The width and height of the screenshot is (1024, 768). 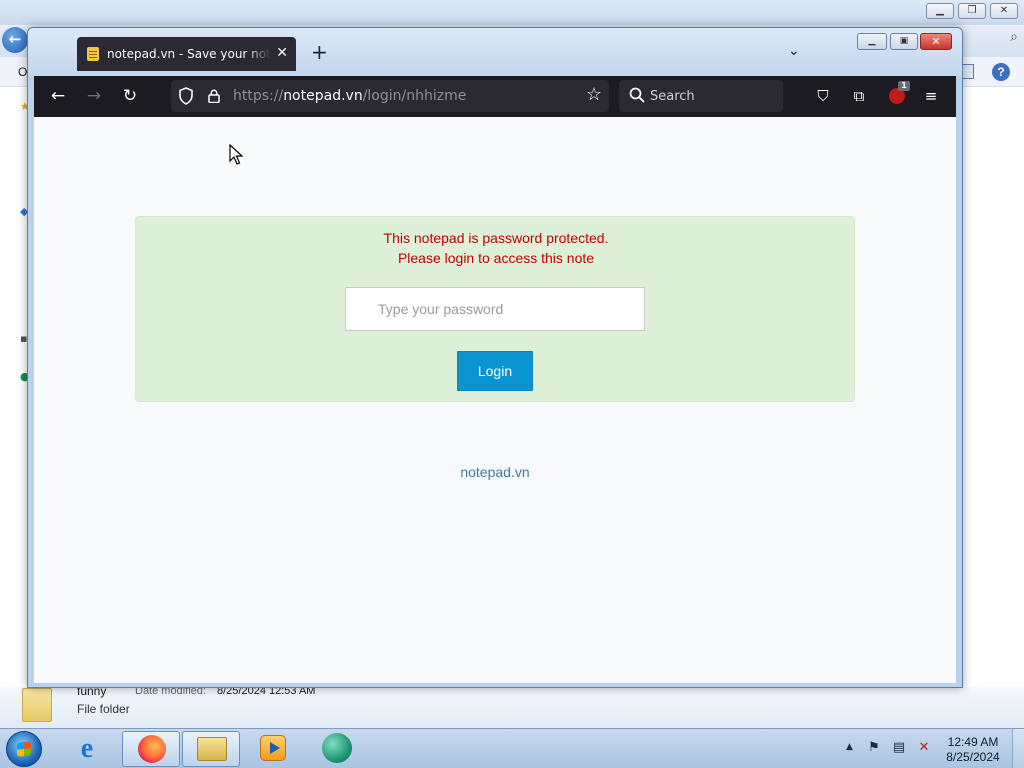 I want to click on window-close-button: ✕, so click(x=936, y=41).